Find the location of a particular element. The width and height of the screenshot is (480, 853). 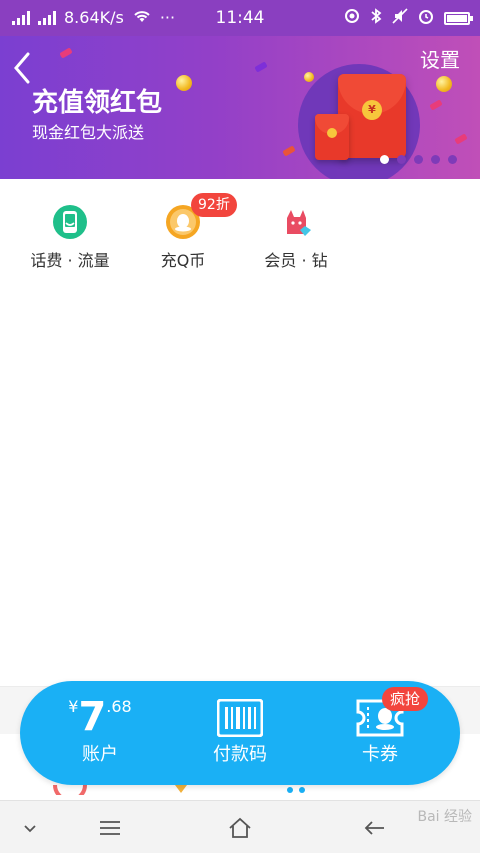

back-icon is located at coordinates (374, 827).